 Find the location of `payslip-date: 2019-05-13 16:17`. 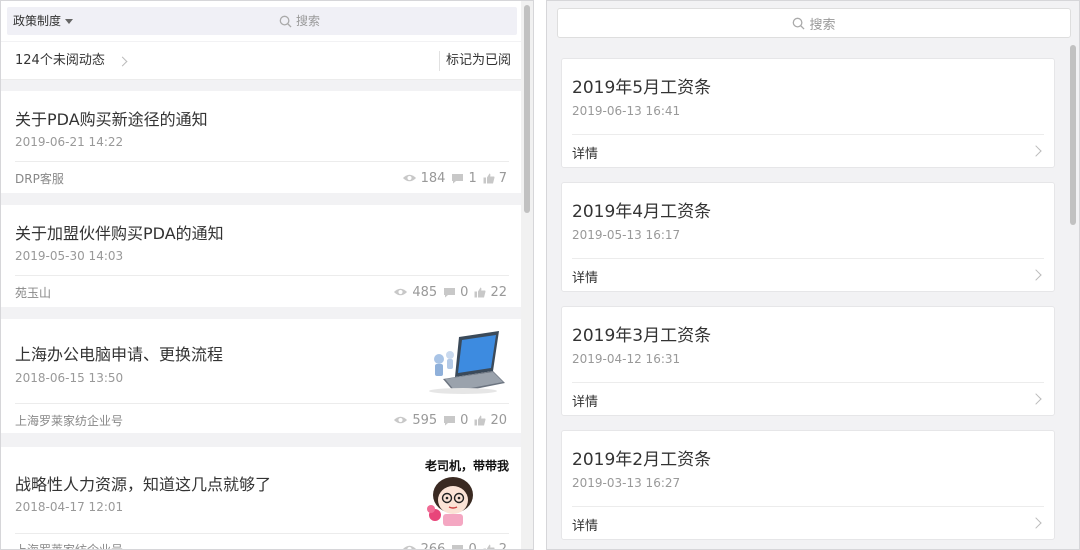

payslip-date: 2019-05-13 16:17 is located at coordinates (626, 235).